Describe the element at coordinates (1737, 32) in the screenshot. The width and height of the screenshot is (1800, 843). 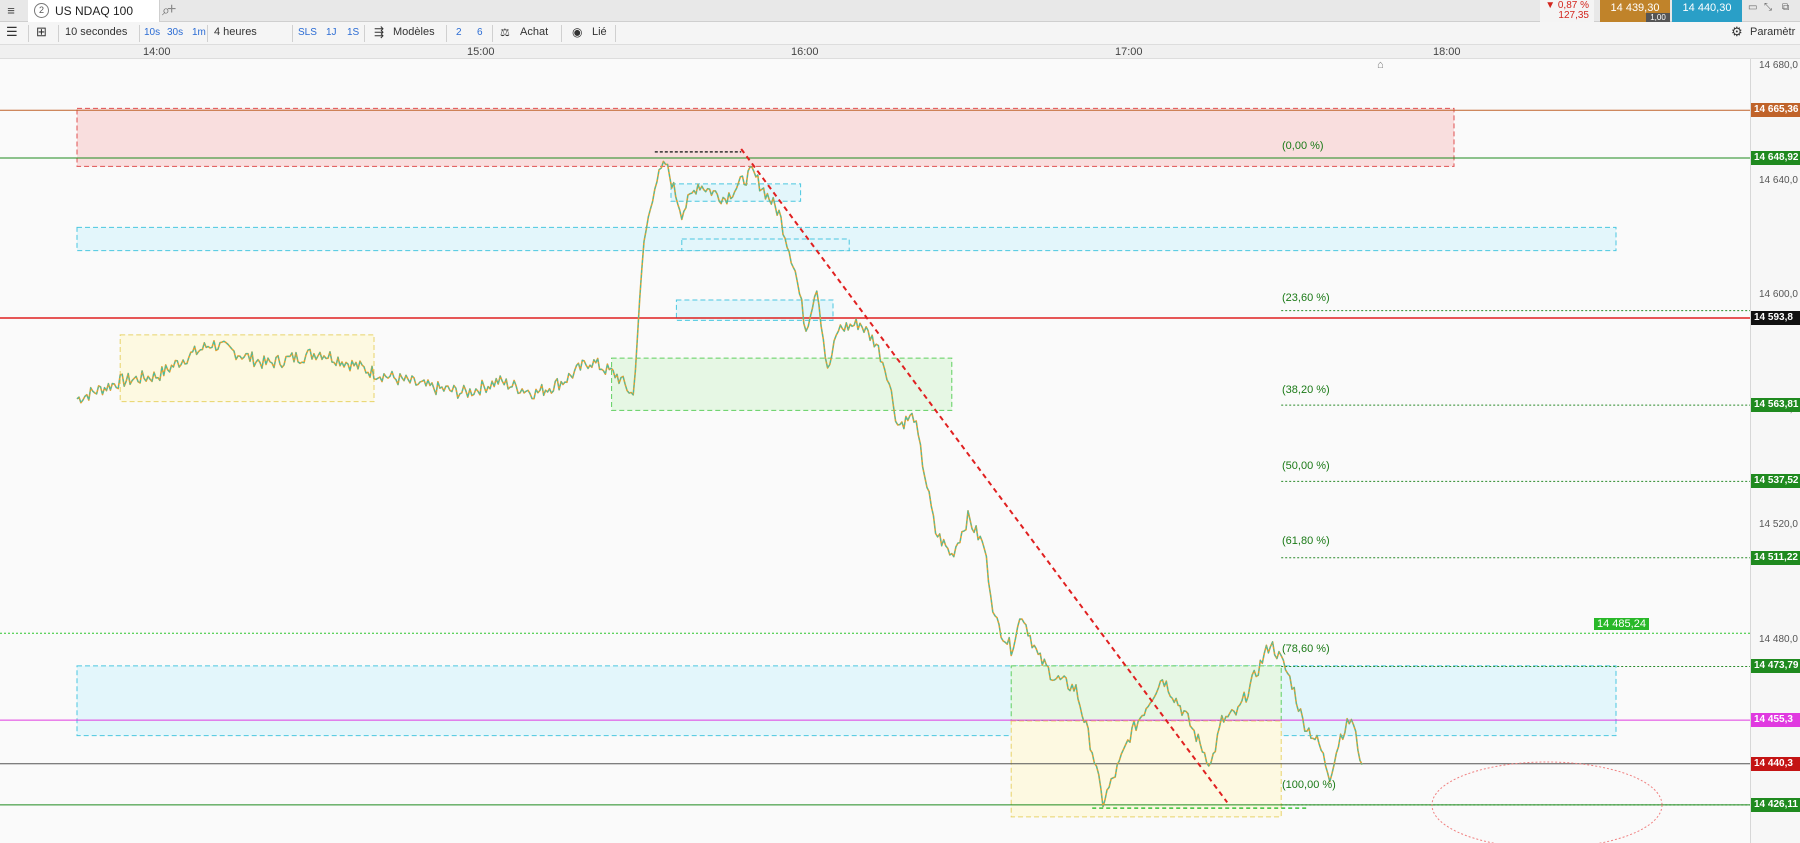
I see `gear-icon: ⚙` at that location.